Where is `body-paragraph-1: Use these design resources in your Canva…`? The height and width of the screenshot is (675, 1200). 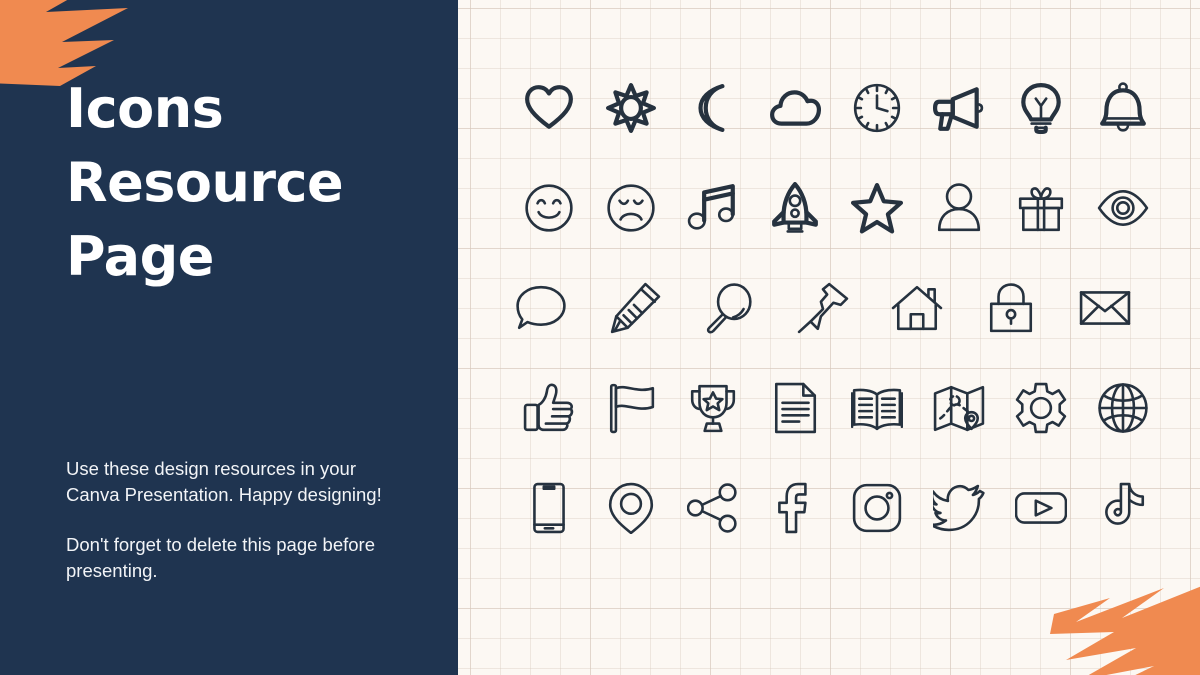 body-paragraph-1: Use these design resources in your Canva… is located at coordinates (224, 481).